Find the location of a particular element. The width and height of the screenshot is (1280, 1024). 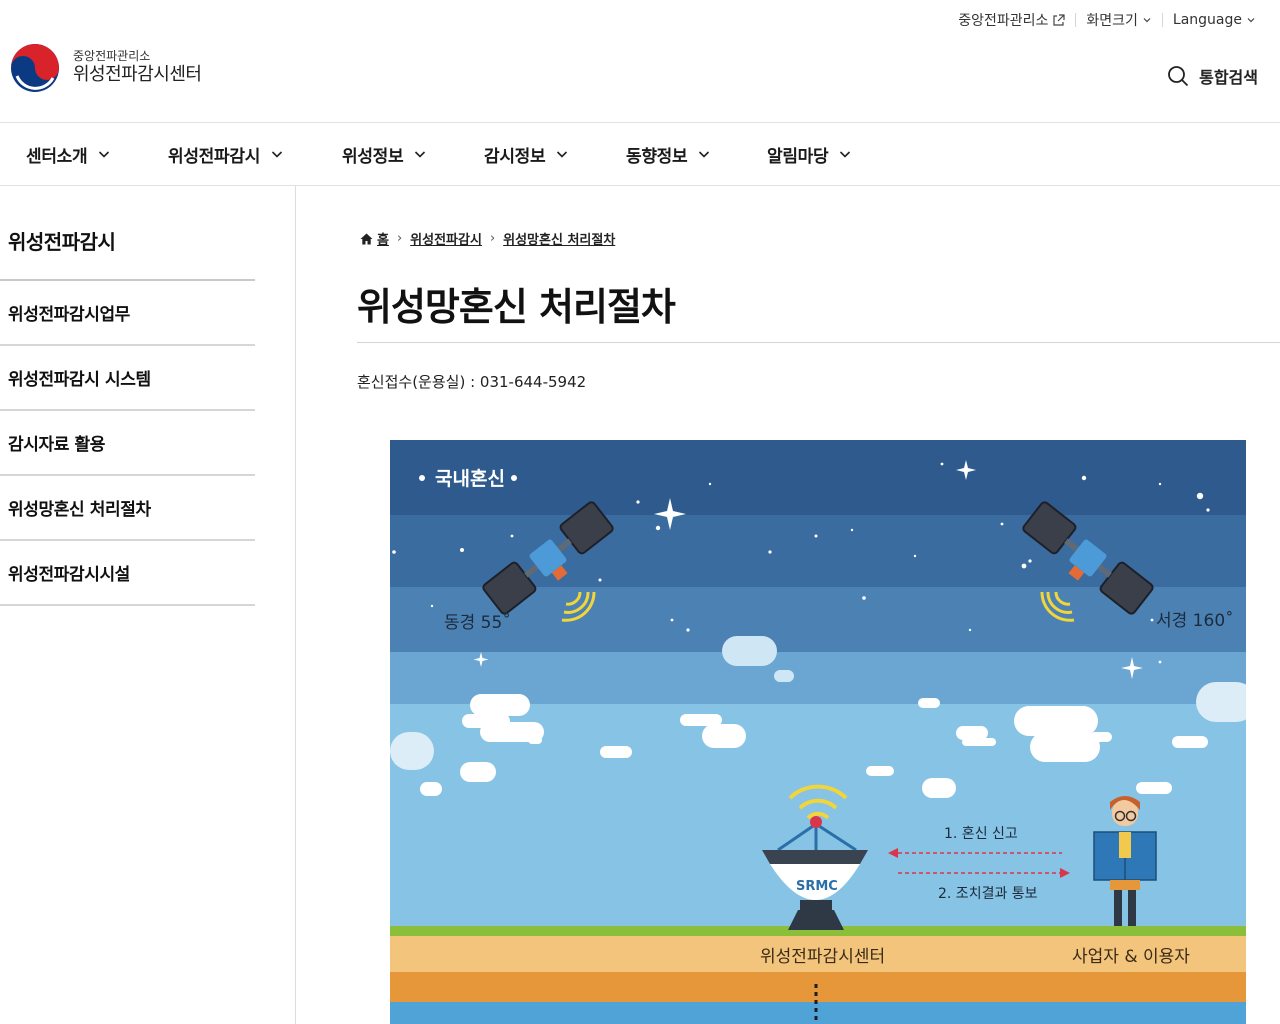

sidebar-item-data-usage: 감시자료 활용 is located at coordinates (127, 443).